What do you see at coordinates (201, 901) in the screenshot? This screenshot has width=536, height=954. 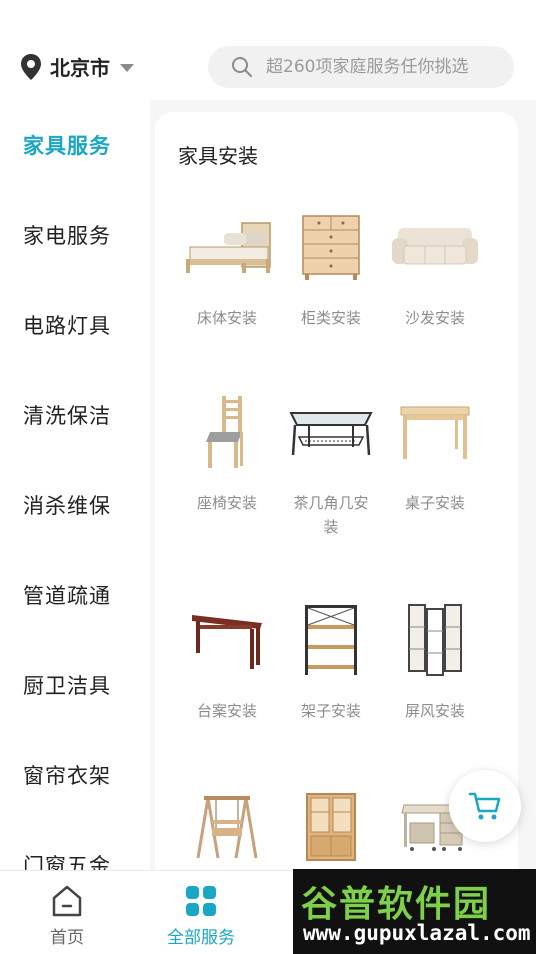 I see `grid-icon` at bounding box center [201, 901].